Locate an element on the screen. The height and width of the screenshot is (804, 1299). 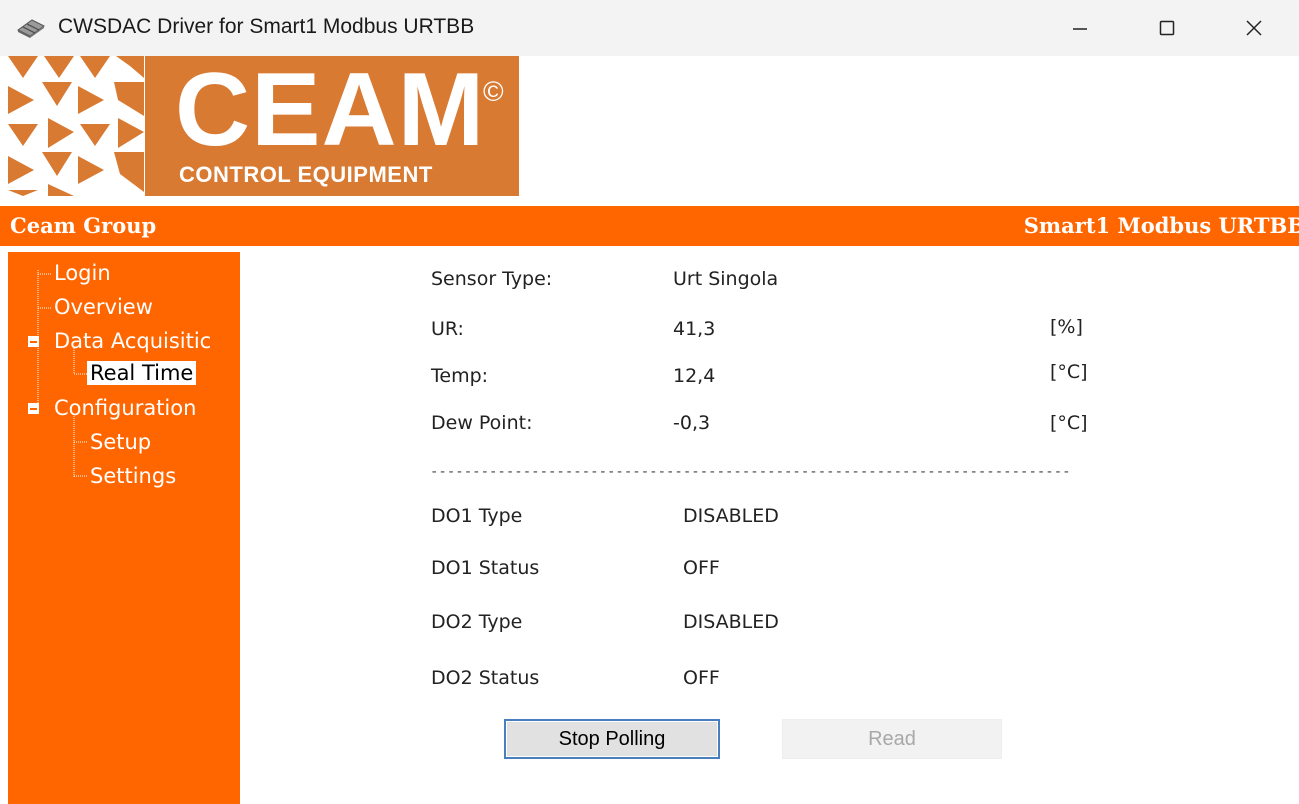
do1-status-value: OFF is located at coordinates (701, 568).